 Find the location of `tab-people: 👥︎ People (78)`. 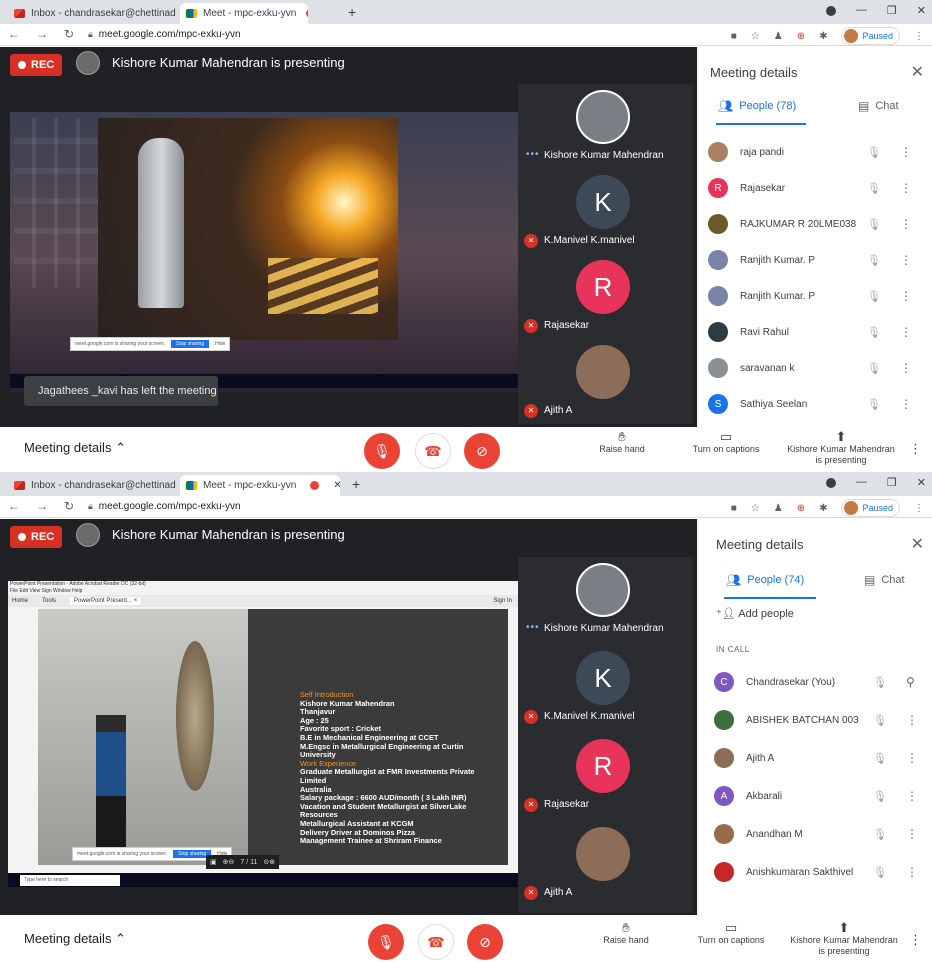

tab-people: 👥︎ People (78) is located at coordinates (757, 106).